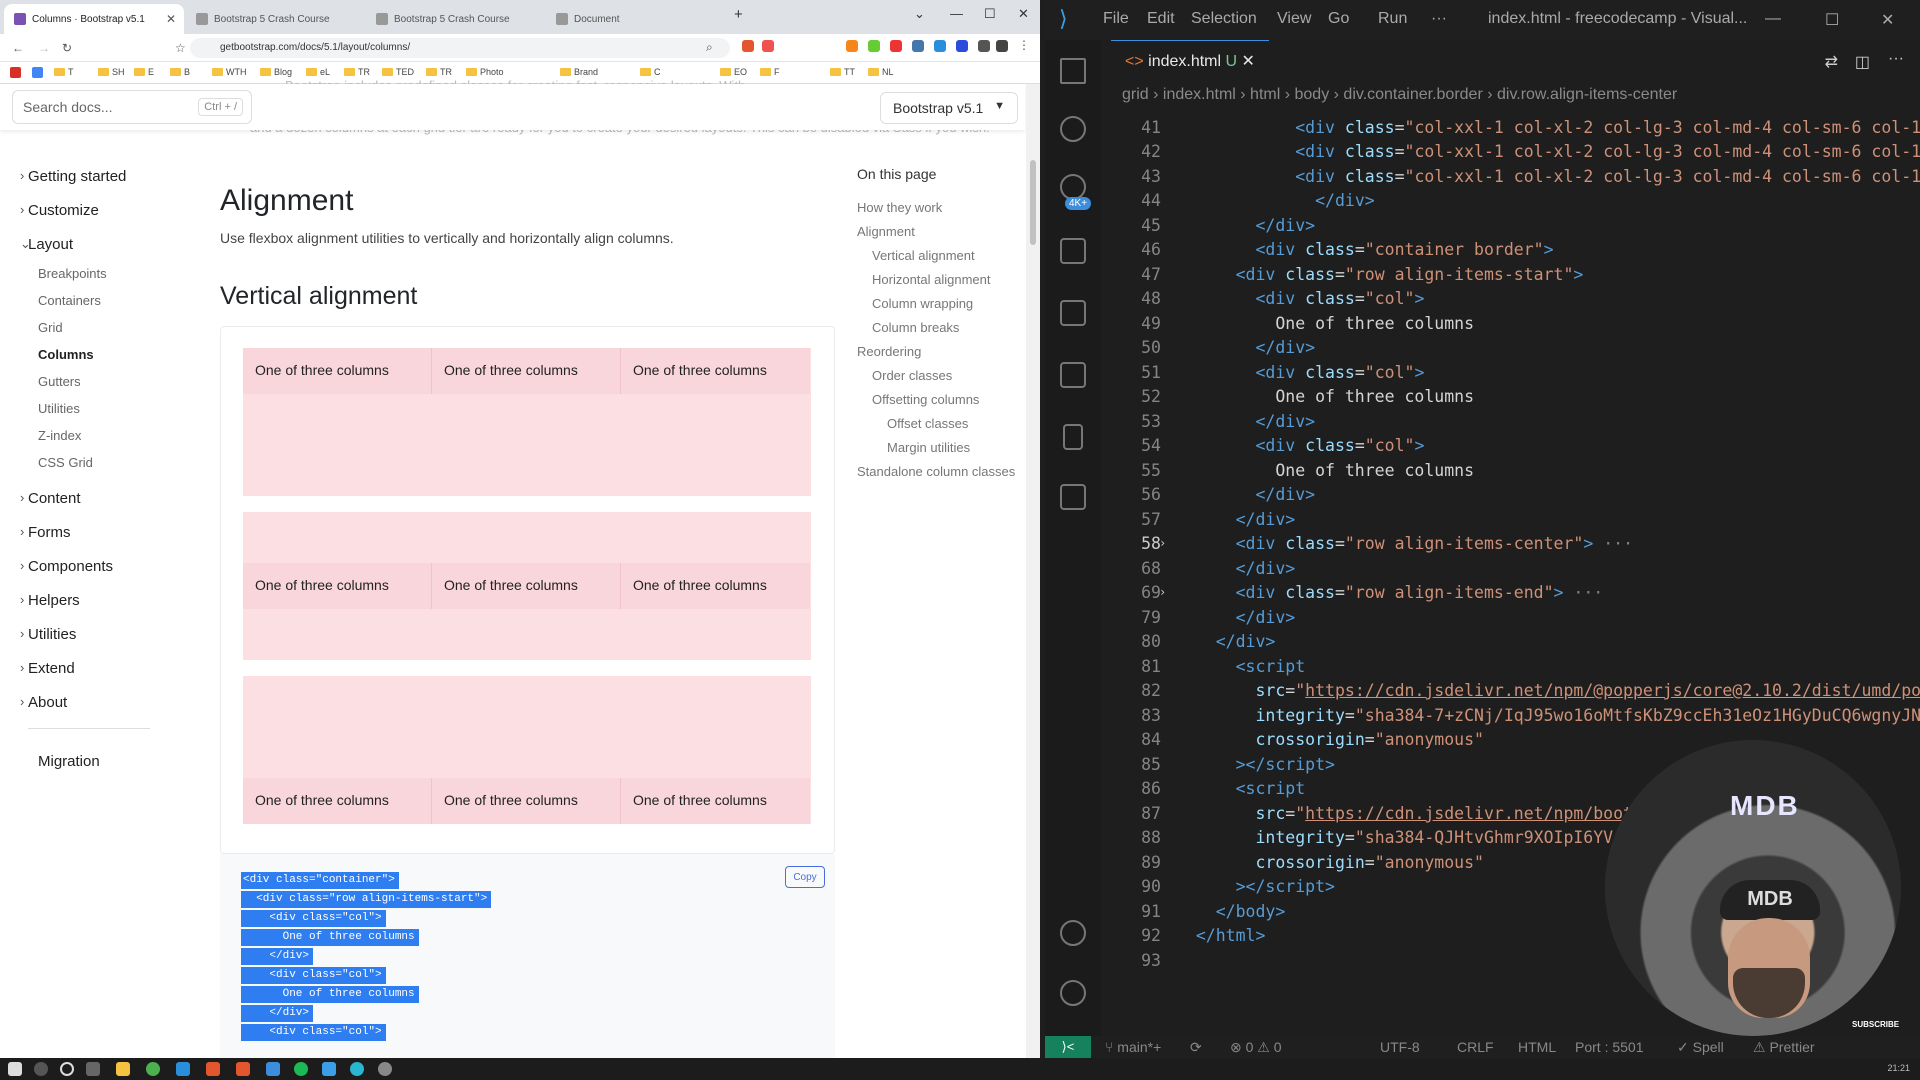 The image size is (1920, 1080). What do you see at coordinates (46, 244) in the screenshot?
I see `sidebar-layout: ⌄ Layout` at bounding box center [46, 244].